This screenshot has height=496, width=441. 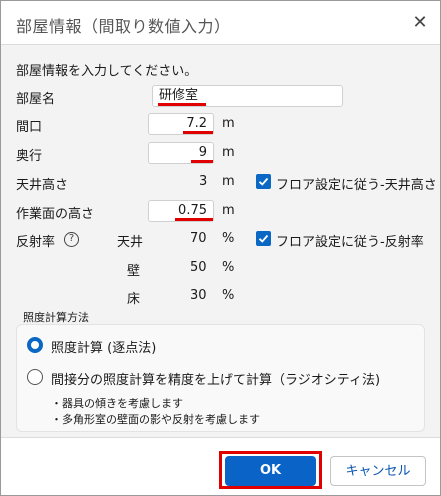 What do you see at coordinates (378, 471) in the screenshot?
I see `cancel-button: キャンセル` at bounding box center [378, 471].